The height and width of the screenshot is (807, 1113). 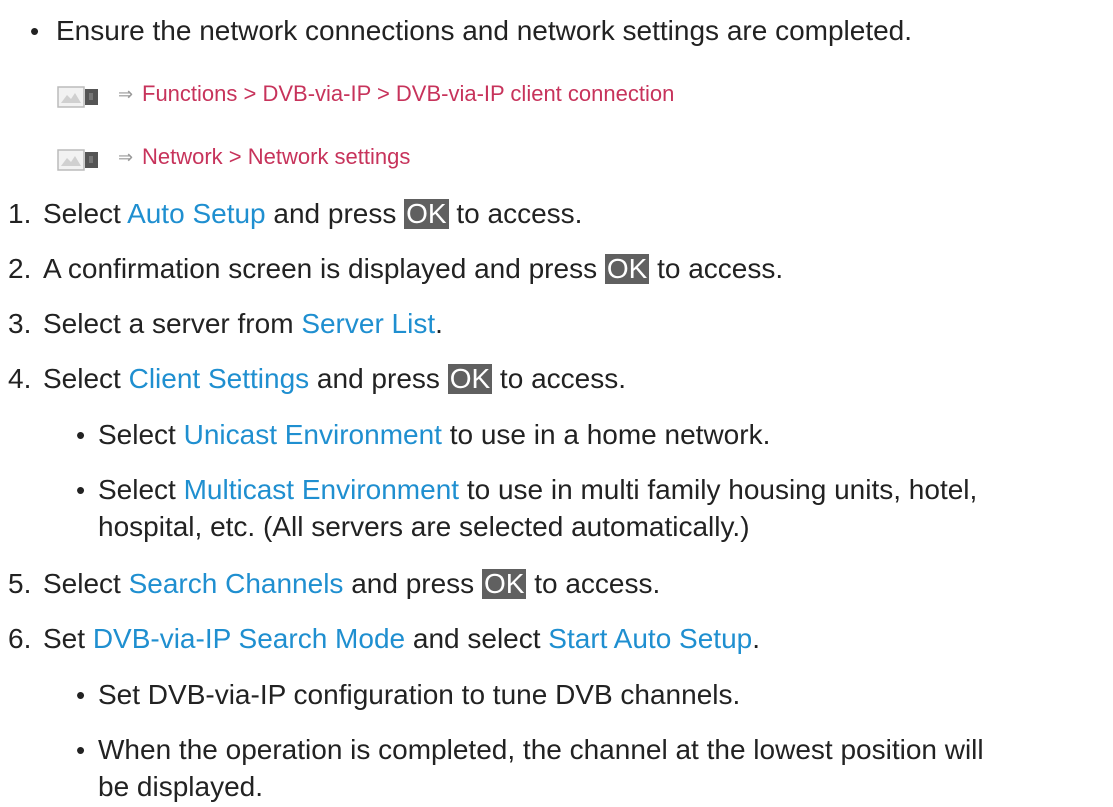 I want to click on sub-text: to use in a home network., so click(x=606, y=434).